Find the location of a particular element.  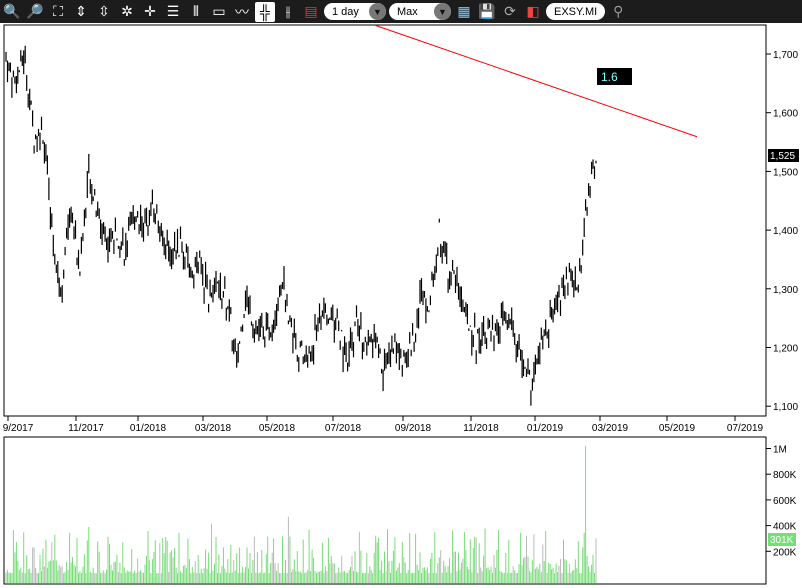

price-tick-label: 1,200 is located at coordinates (785, 349).